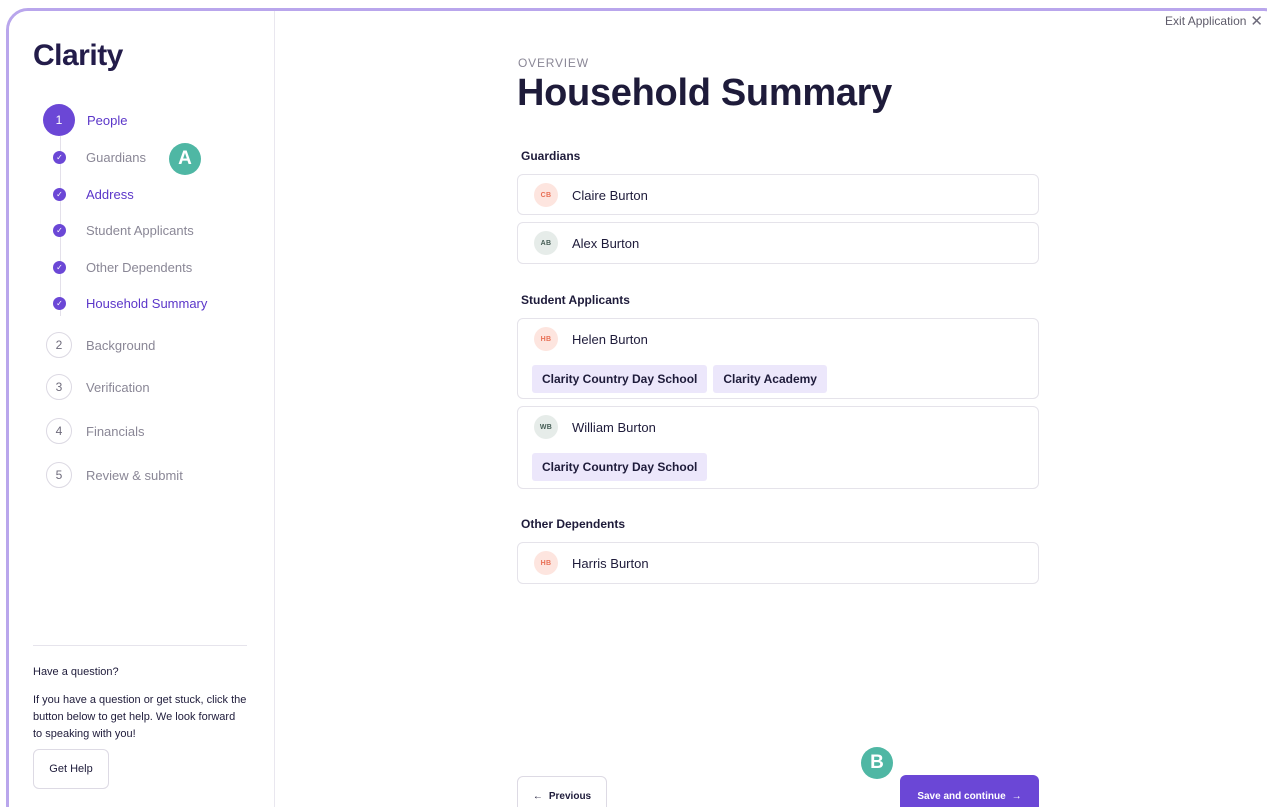 The height and width of the screenshot is (807, 1267). What do you see at coordinates (570, 796) in the screenshot?
I see `previous-label: Previous` at bounding box center [570, 796].